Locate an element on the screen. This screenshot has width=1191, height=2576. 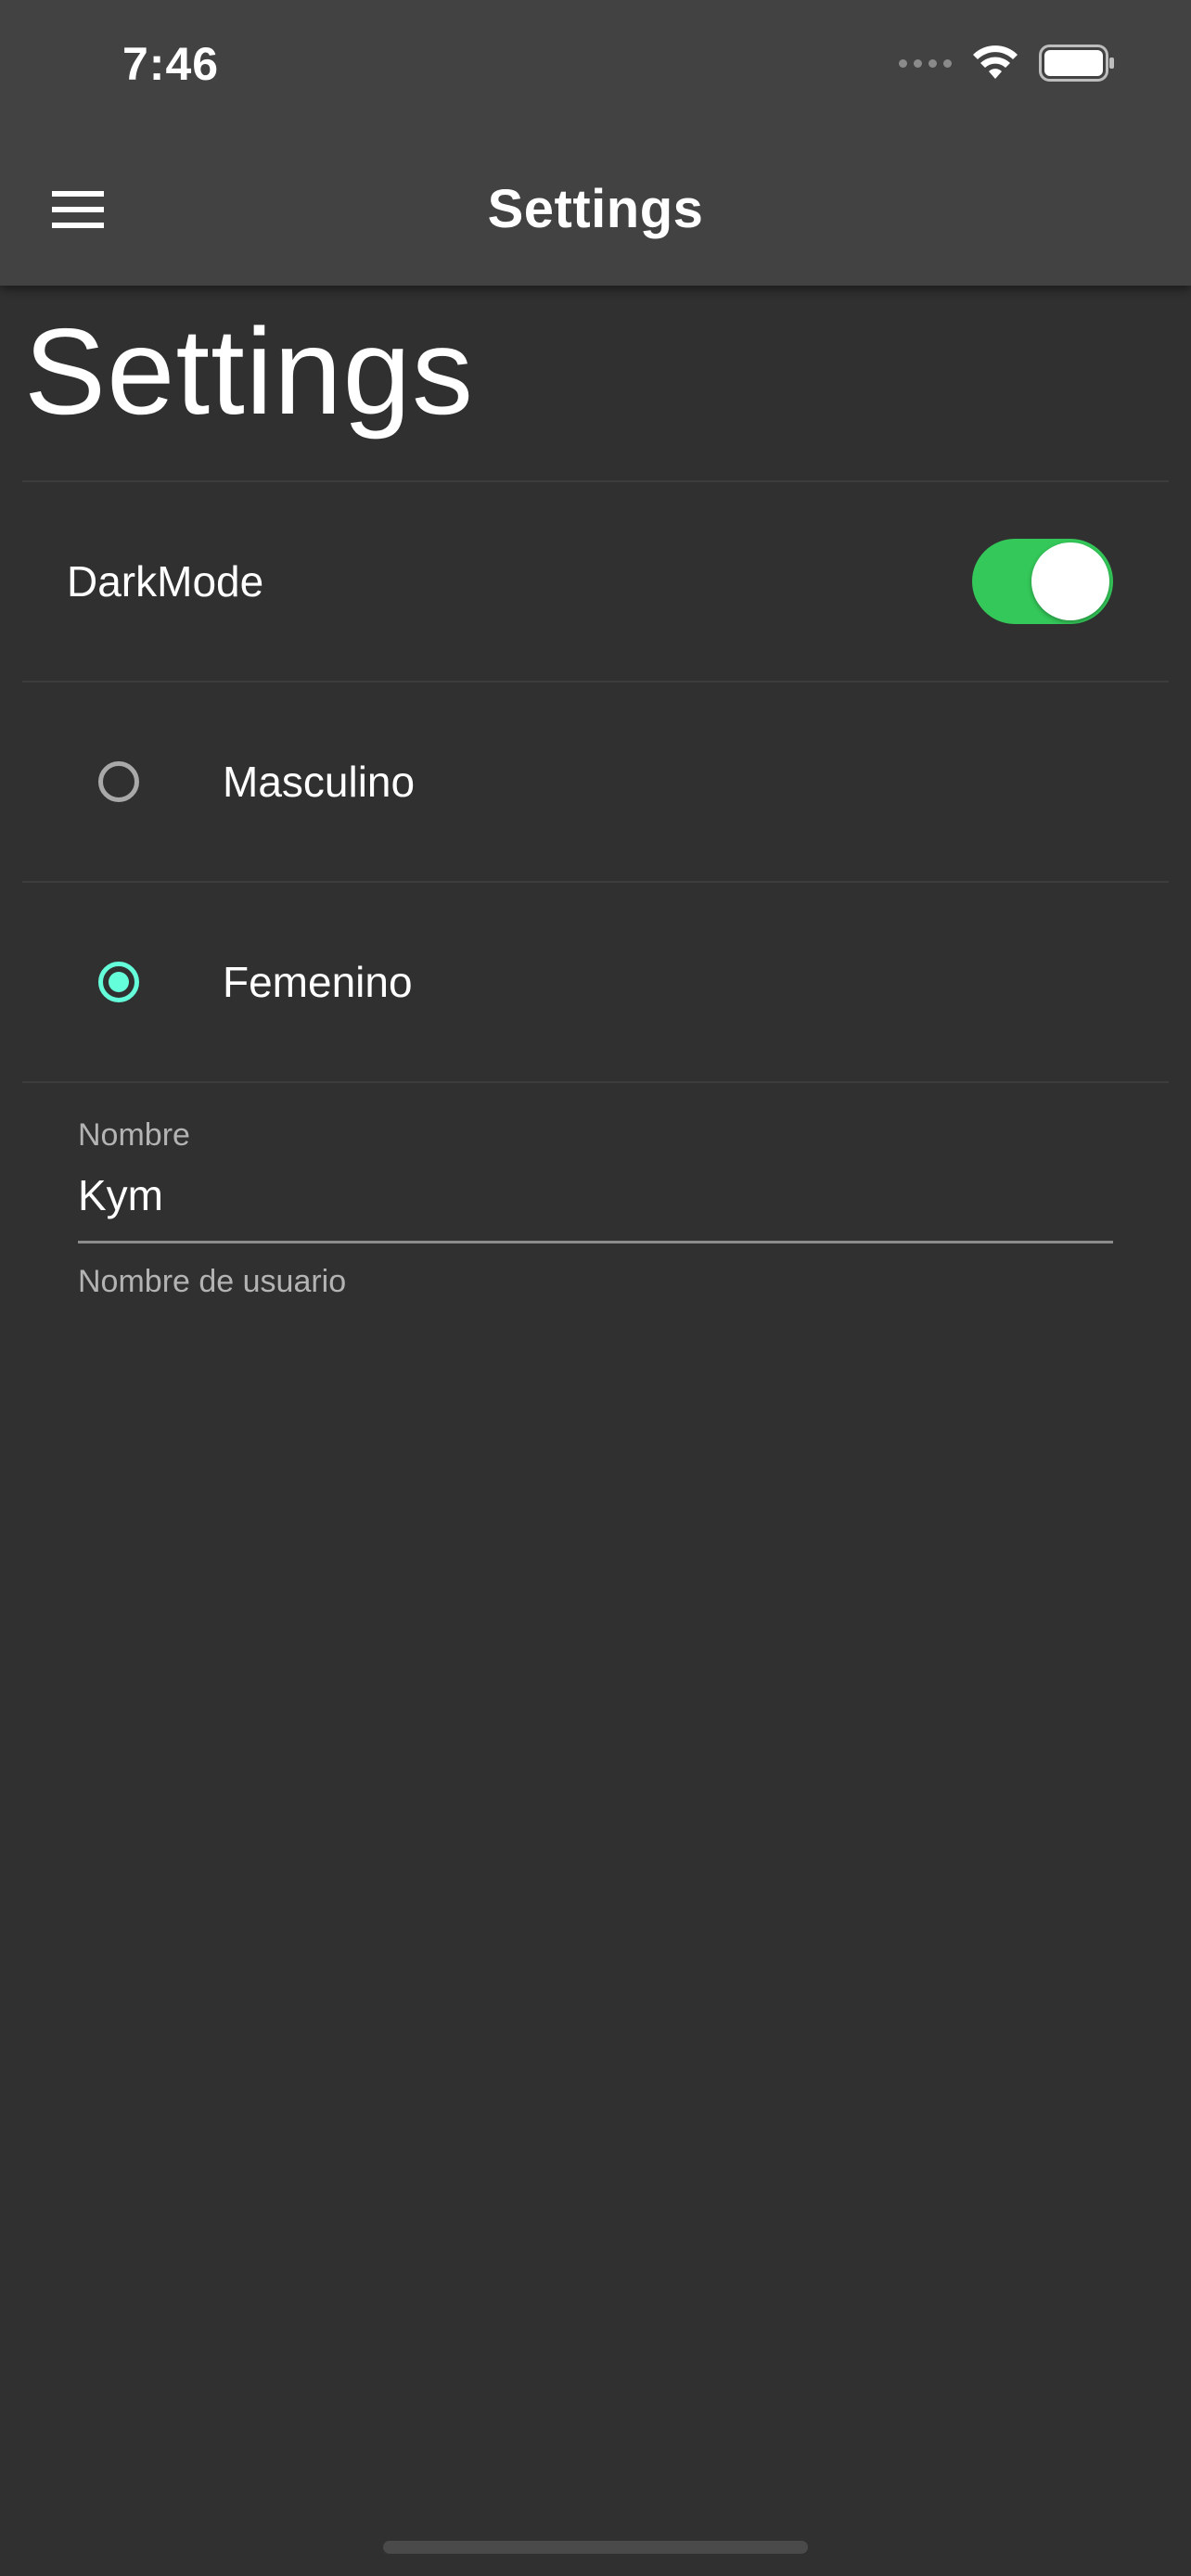
toggle-knob is located at coordinates (1070, 581).